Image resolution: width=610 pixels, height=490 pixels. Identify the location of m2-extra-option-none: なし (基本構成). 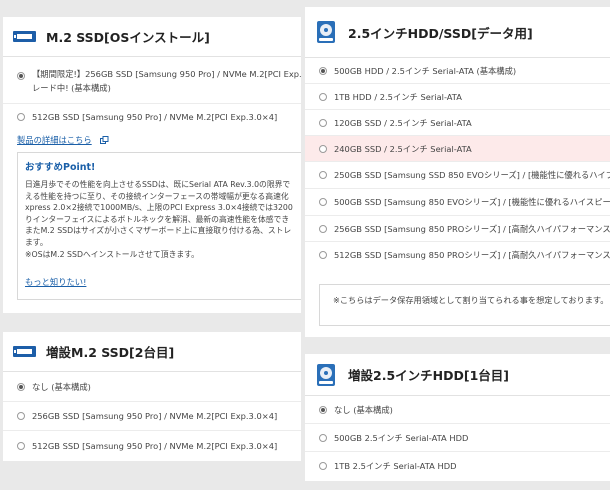
(152, 387).